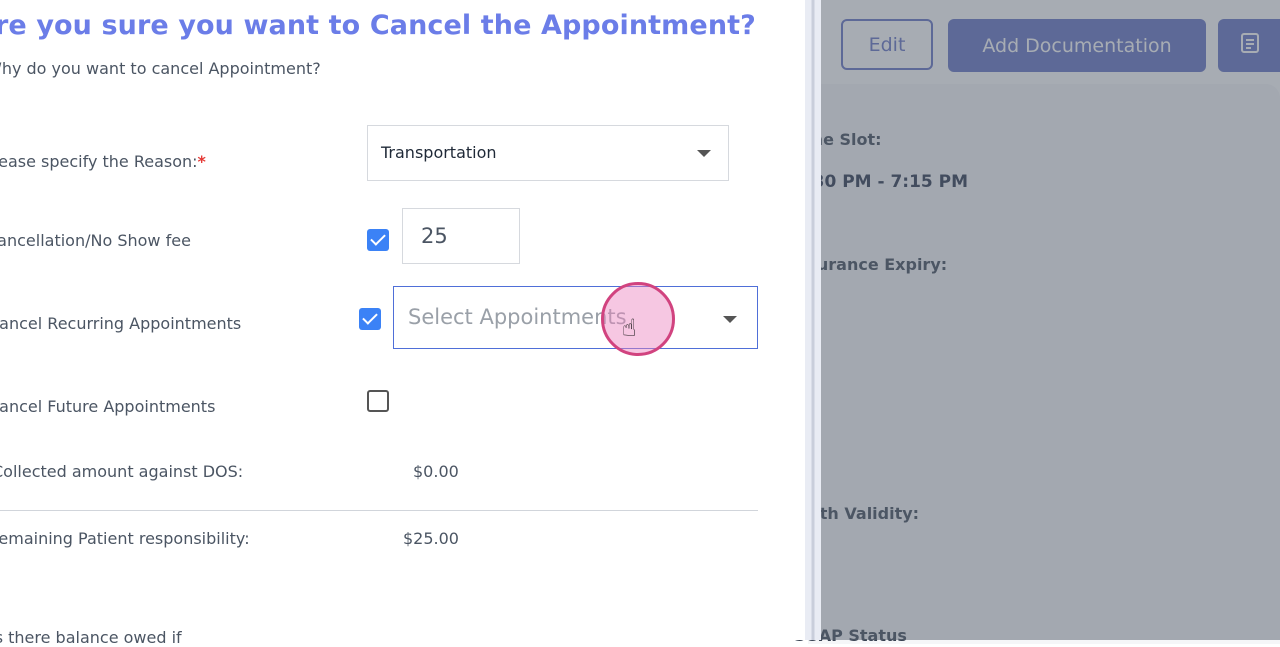  Describe the element at coordinates (548, 153) in the screenshot. I see `reason-select: Transportation` at that location.